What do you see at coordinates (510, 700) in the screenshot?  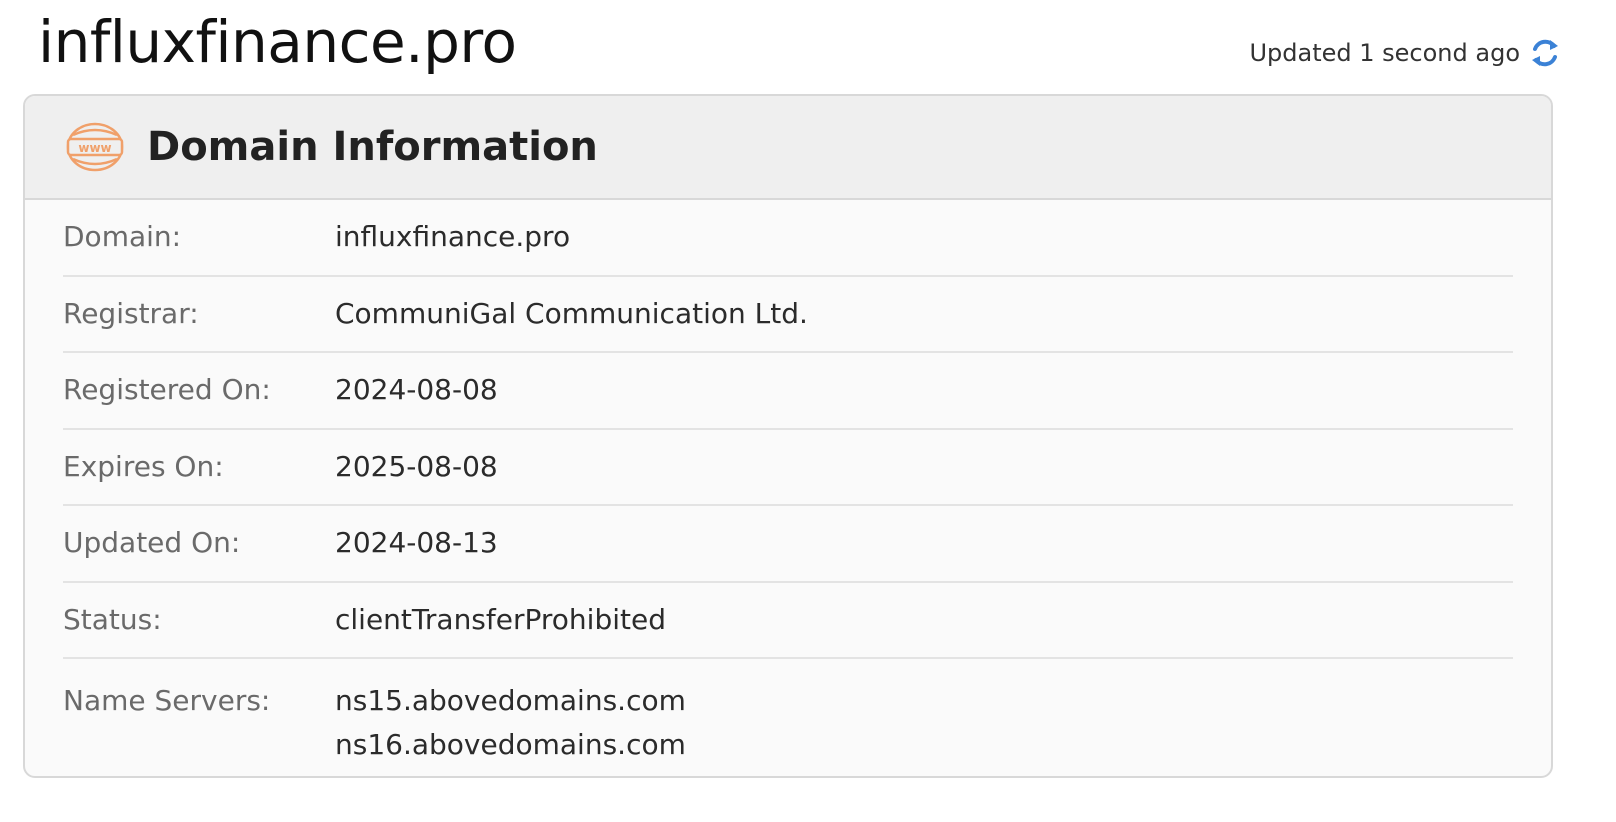 I see `name-server: ns15.abovedomains.com` at bounding box center [510, 700].